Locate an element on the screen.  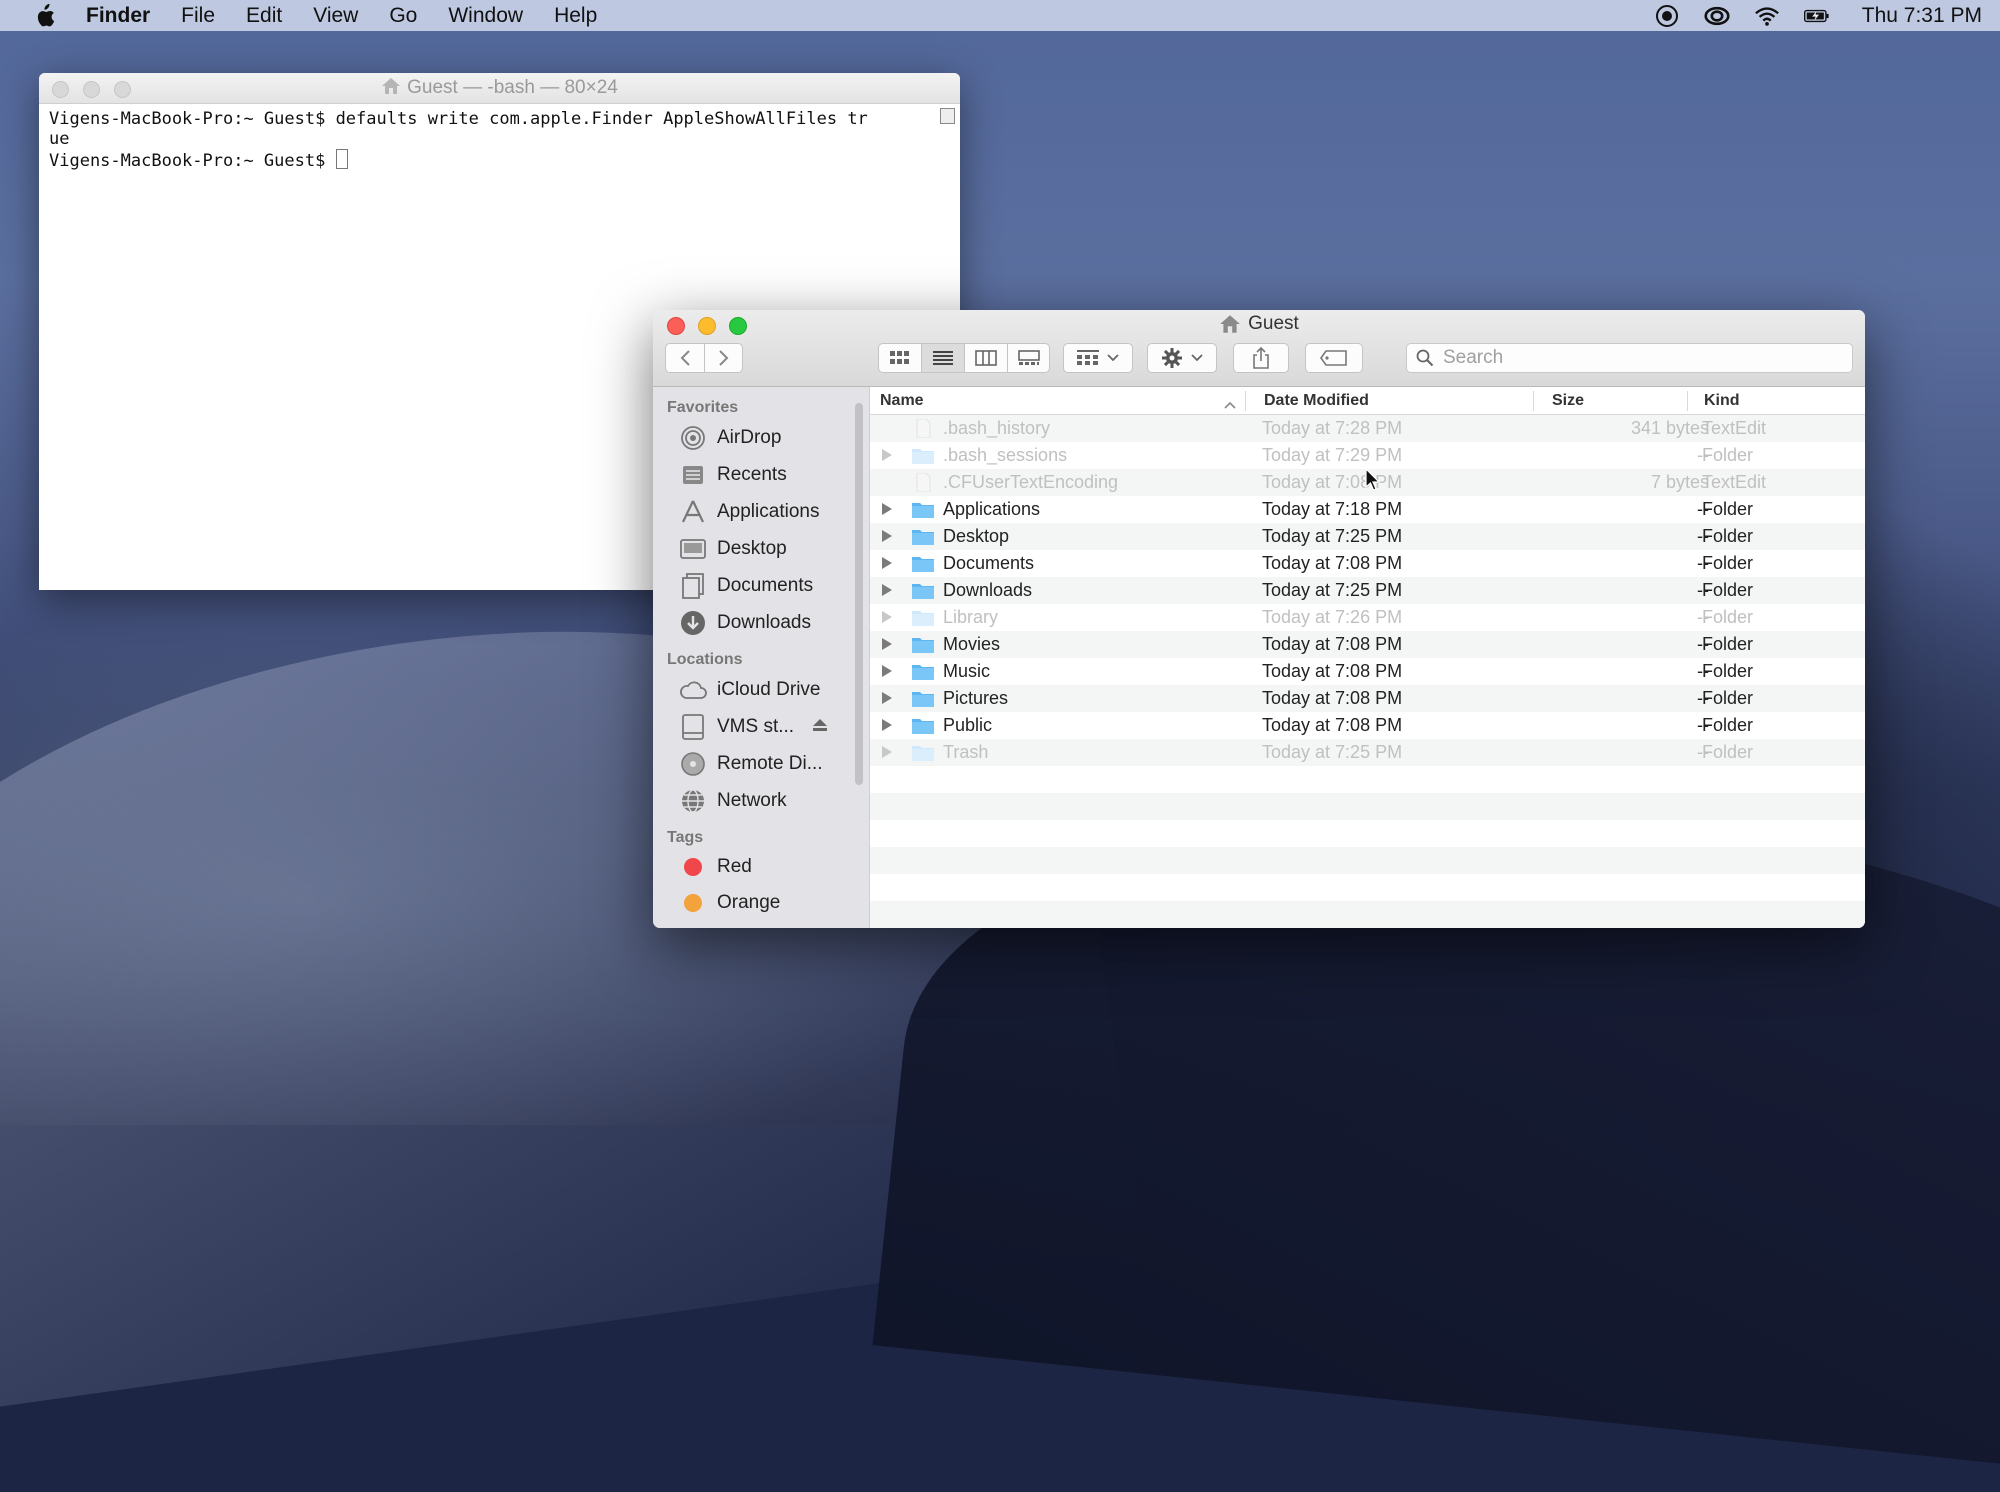
table-row: Documents Today at 7:08 PM -- Folder is located at coordinates (1367, 563).